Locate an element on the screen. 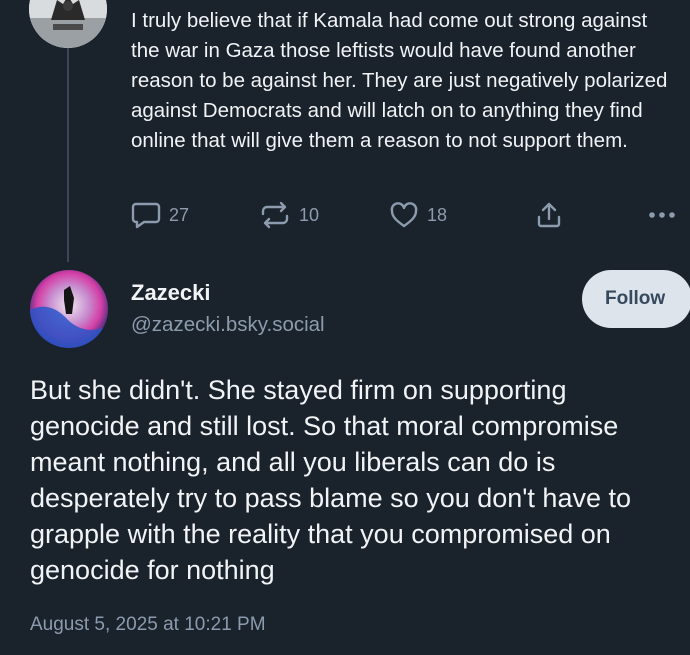 The image size is (690, 655). avatar-image is located at coordinates (69, 309).